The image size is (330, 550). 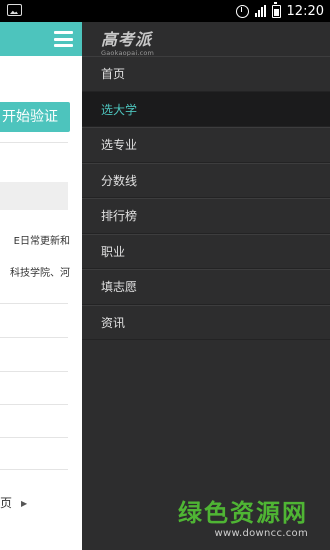 What do you see at coordinates (261, 533) in the screenshot?
I see `watermark-url: www.downcc.com` at bounding box center [261, 533].